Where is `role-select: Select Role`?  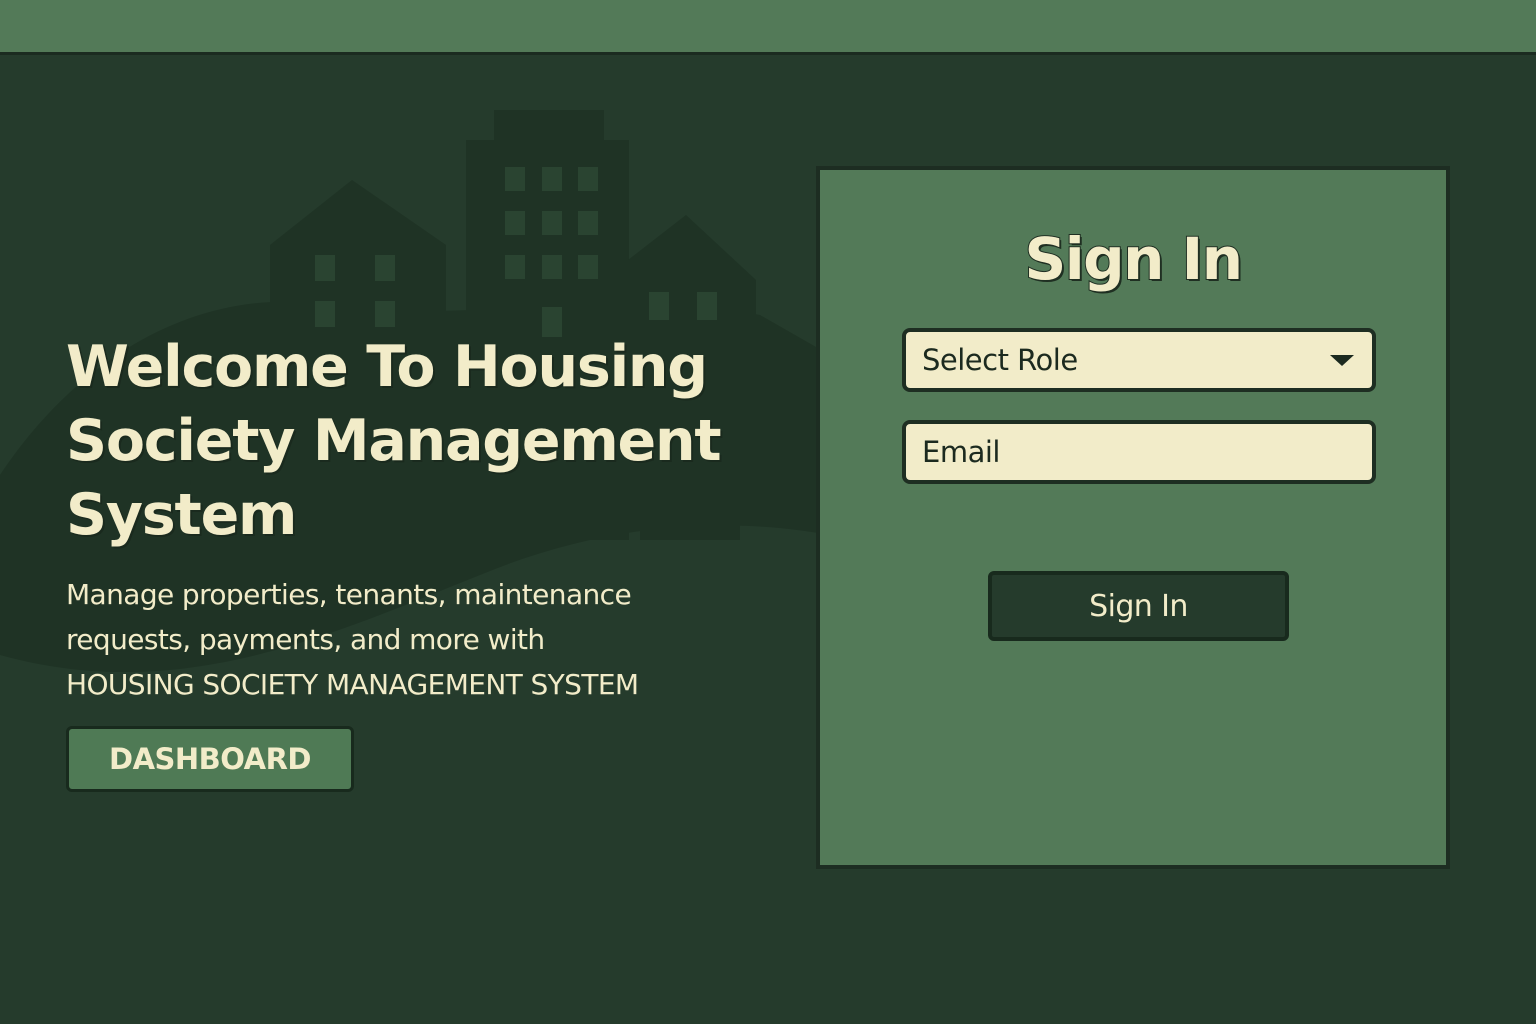
role-select: Select Role is located at coordinates (1139, 360).